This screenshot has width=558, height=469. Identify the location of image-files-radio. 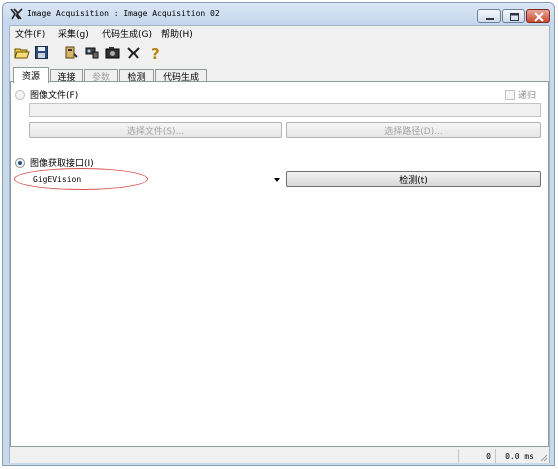
(20, 94).